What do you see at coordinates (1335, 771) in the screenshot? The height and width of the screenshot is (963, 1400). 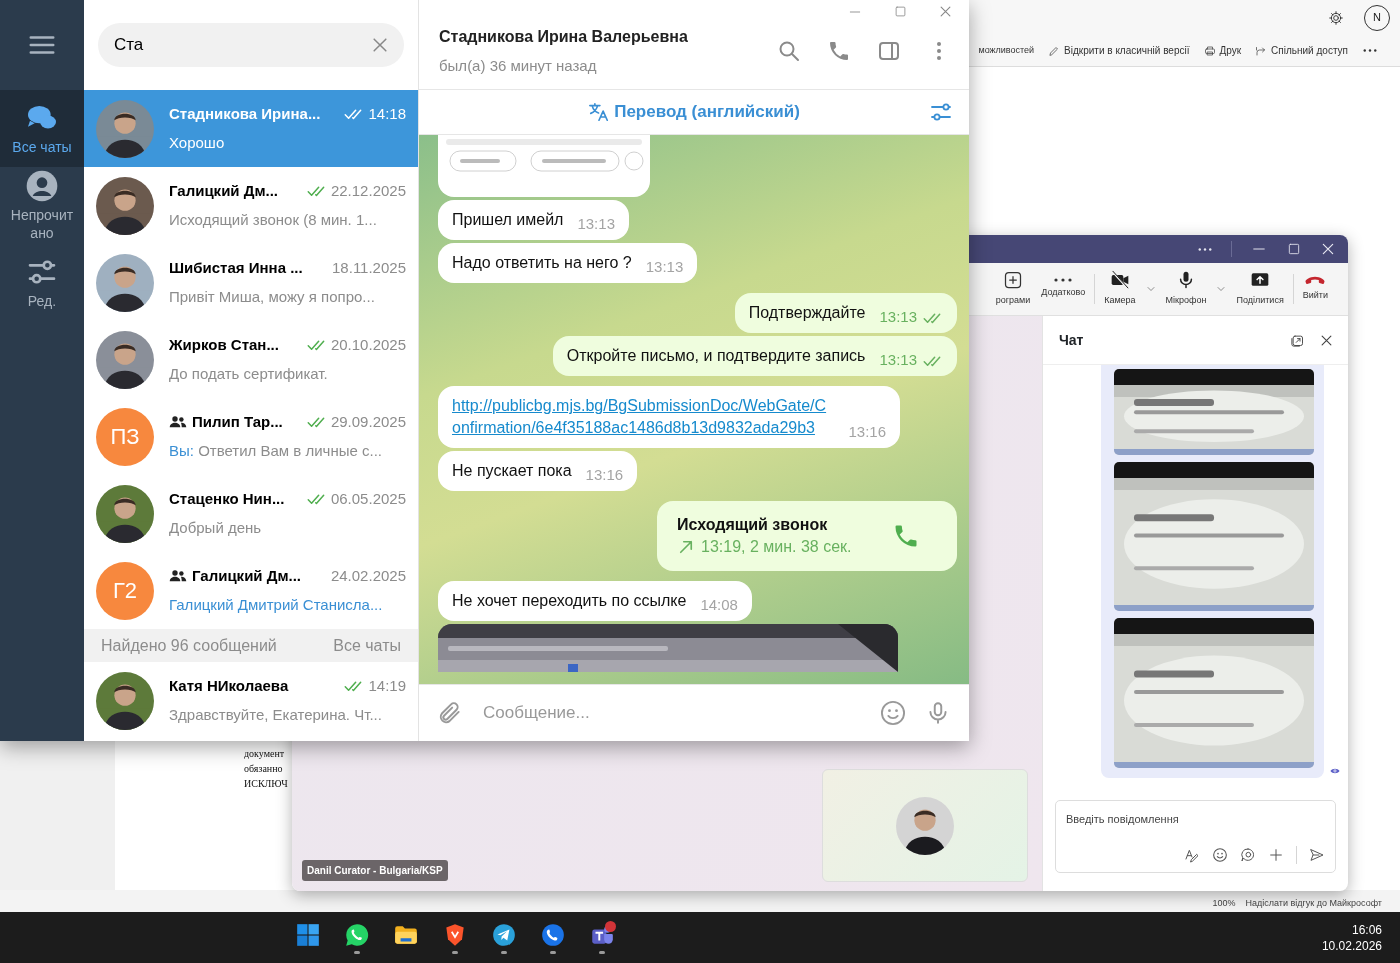 I see `seen-icon` at bounding box center [1335, 771].